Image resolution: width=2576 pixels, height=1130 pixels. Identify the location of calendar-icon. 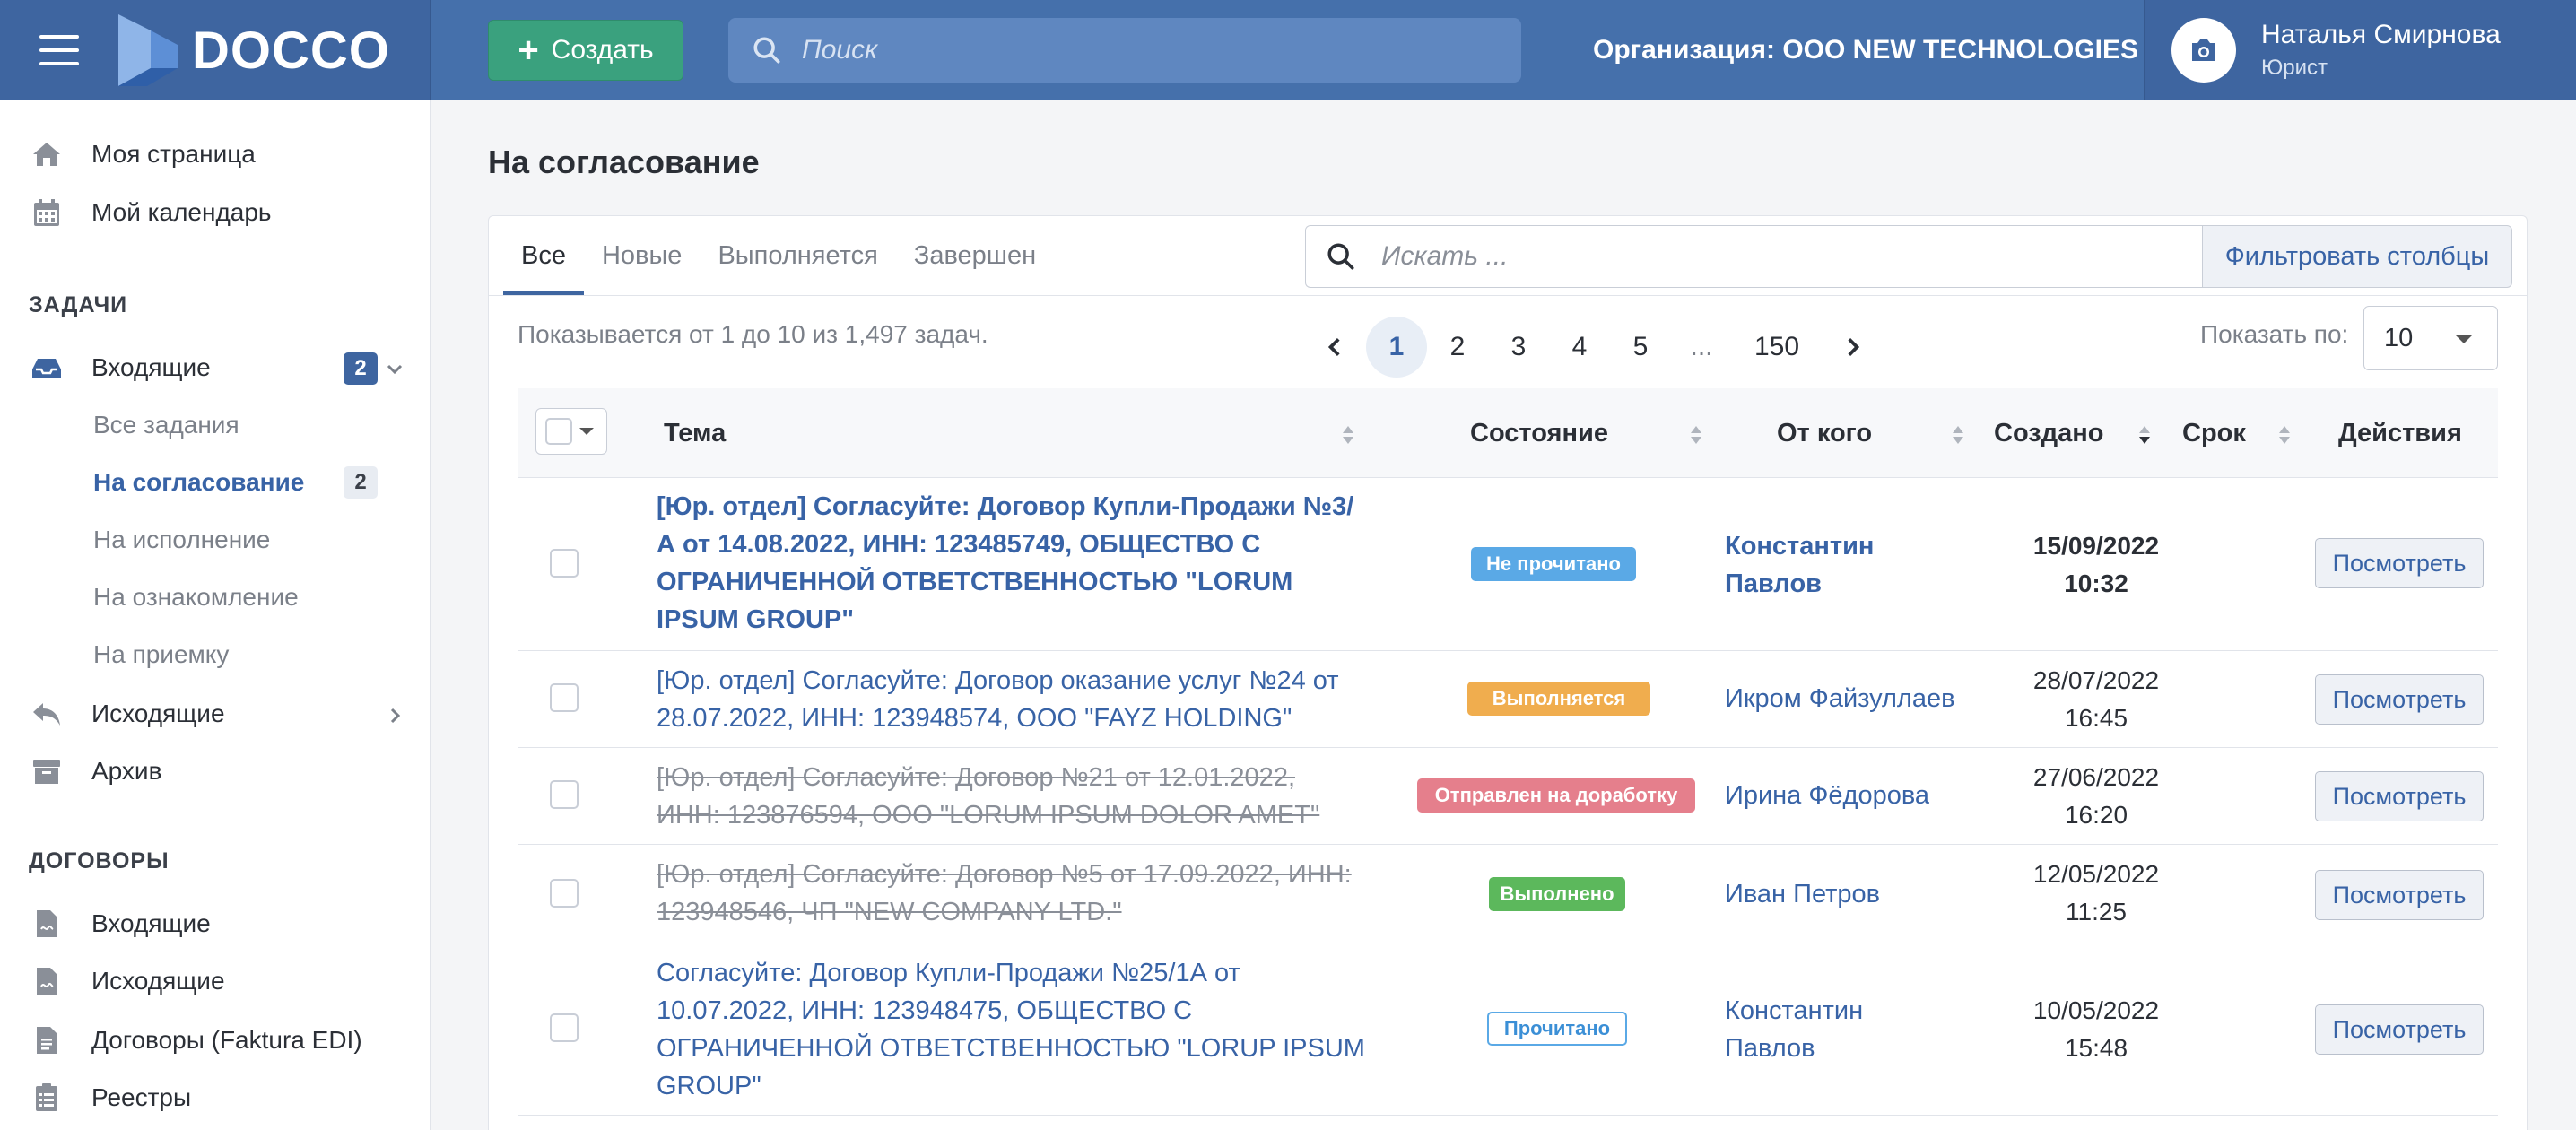
(47, 212).